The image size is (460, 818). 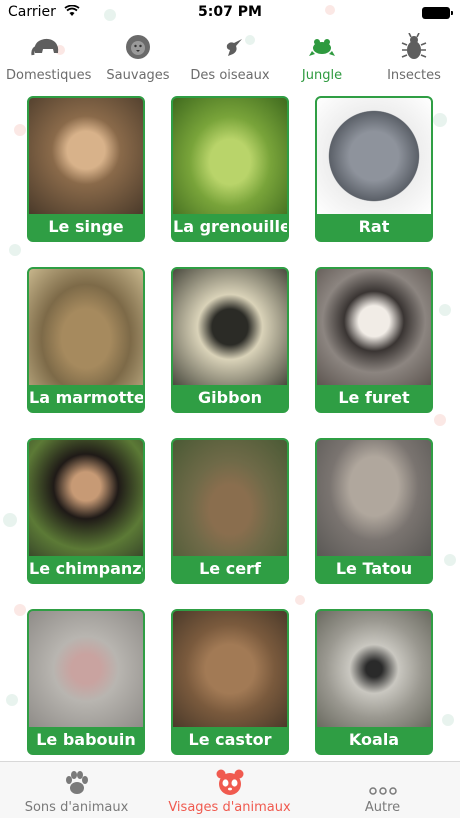 I want to click on tab-label: Sons d'animaux, so click(x=76, y=807).